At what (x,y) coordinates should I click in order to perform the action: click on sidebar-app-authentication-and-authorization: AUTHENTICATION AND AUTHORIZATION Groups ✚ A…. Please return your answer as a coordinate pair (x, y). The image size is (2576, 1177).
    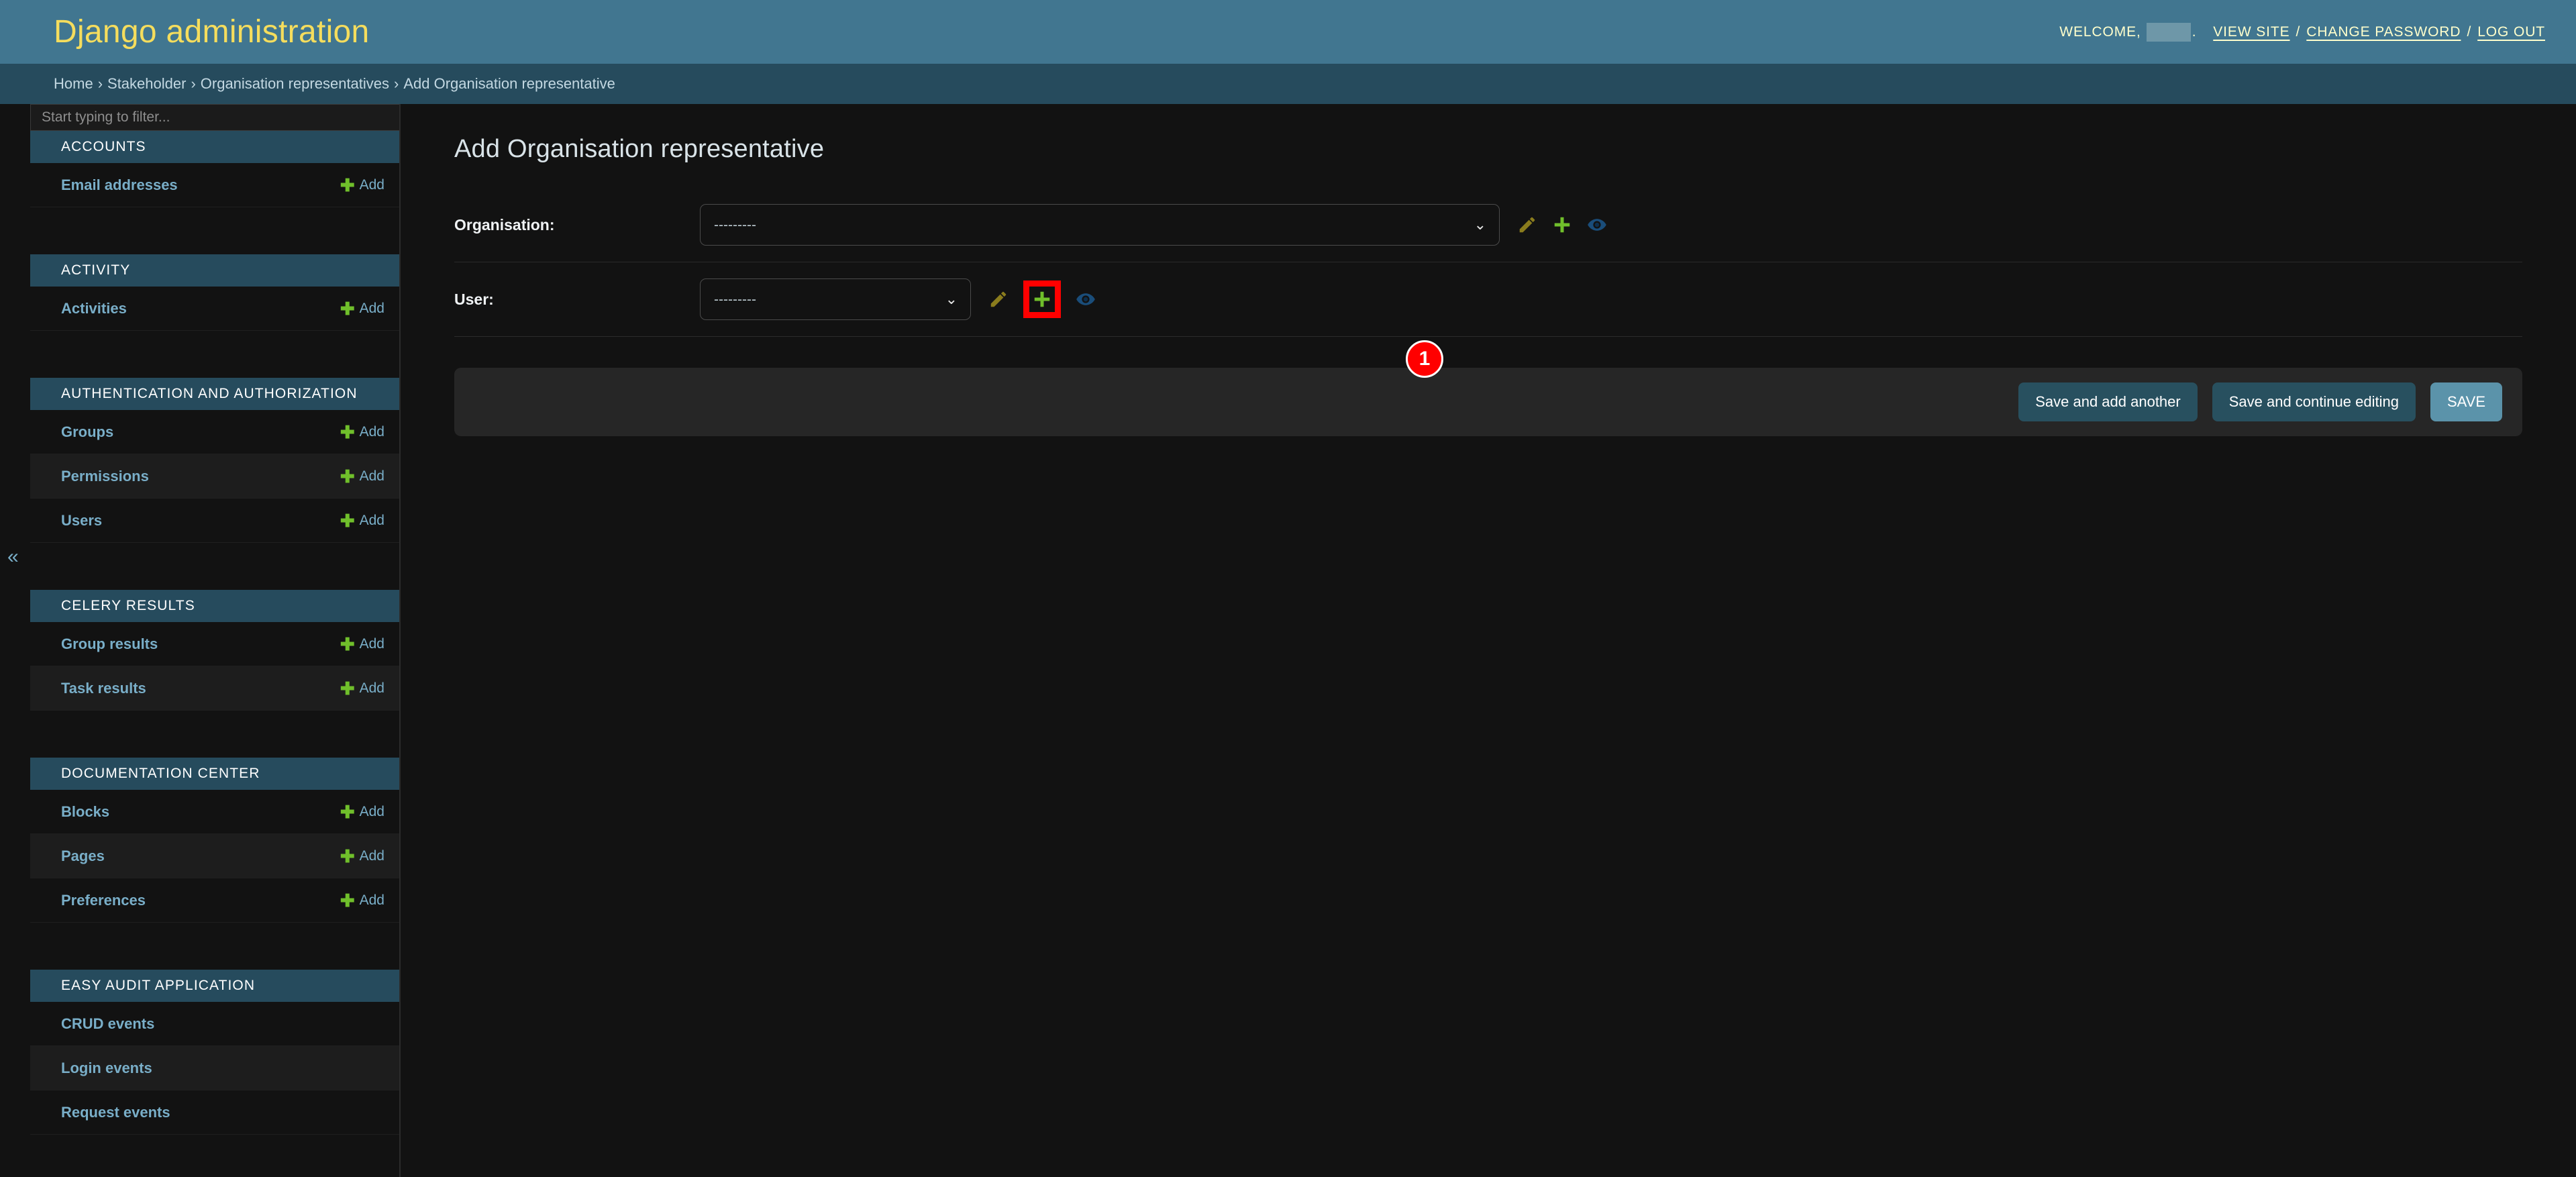
    Looking at the image, I should click on (214, 460).